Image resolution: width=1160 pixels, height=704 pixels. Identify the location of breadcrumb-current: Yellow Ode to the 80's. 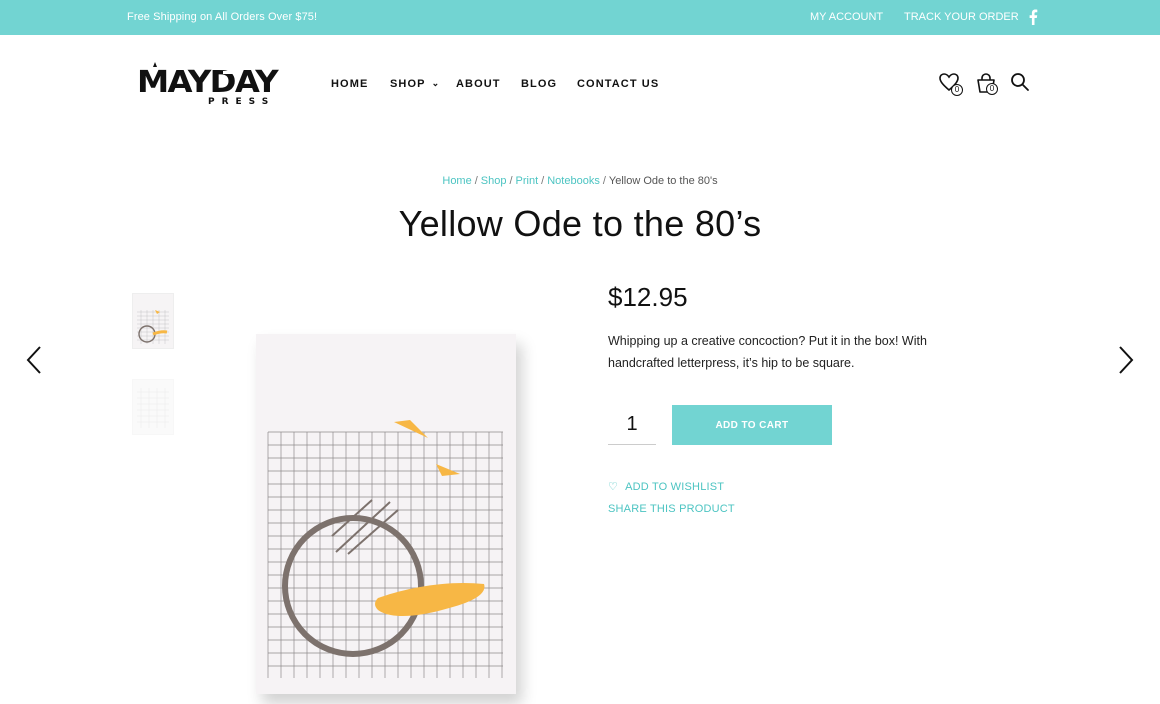
(663, 181).